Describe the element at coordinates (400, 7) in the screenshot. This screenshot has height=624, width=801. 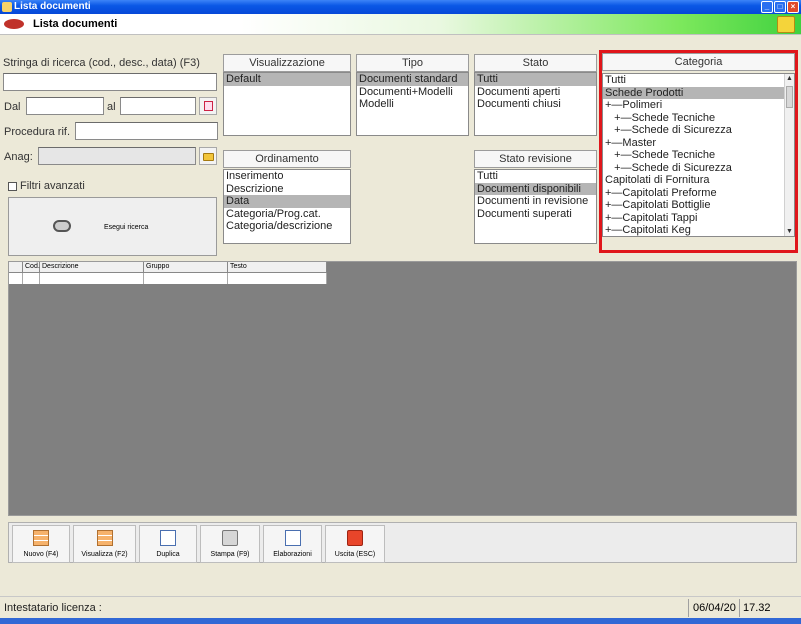
I see `window-titlebar: Lista documenti _ □ ×` at that location.